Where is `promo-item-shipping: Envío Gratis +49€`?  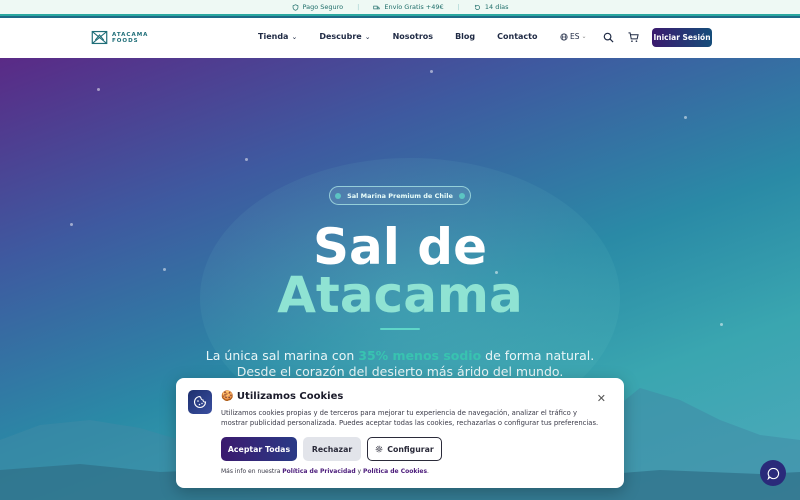 promo-item-shipping: Envío Gratis +49€ is located at coordinates (408, 7).